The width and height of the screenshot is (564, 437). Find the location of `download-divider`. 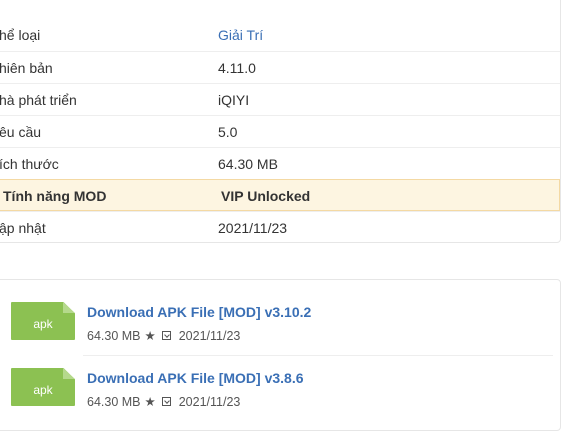

download-divider is located at coordinates (318, 355).